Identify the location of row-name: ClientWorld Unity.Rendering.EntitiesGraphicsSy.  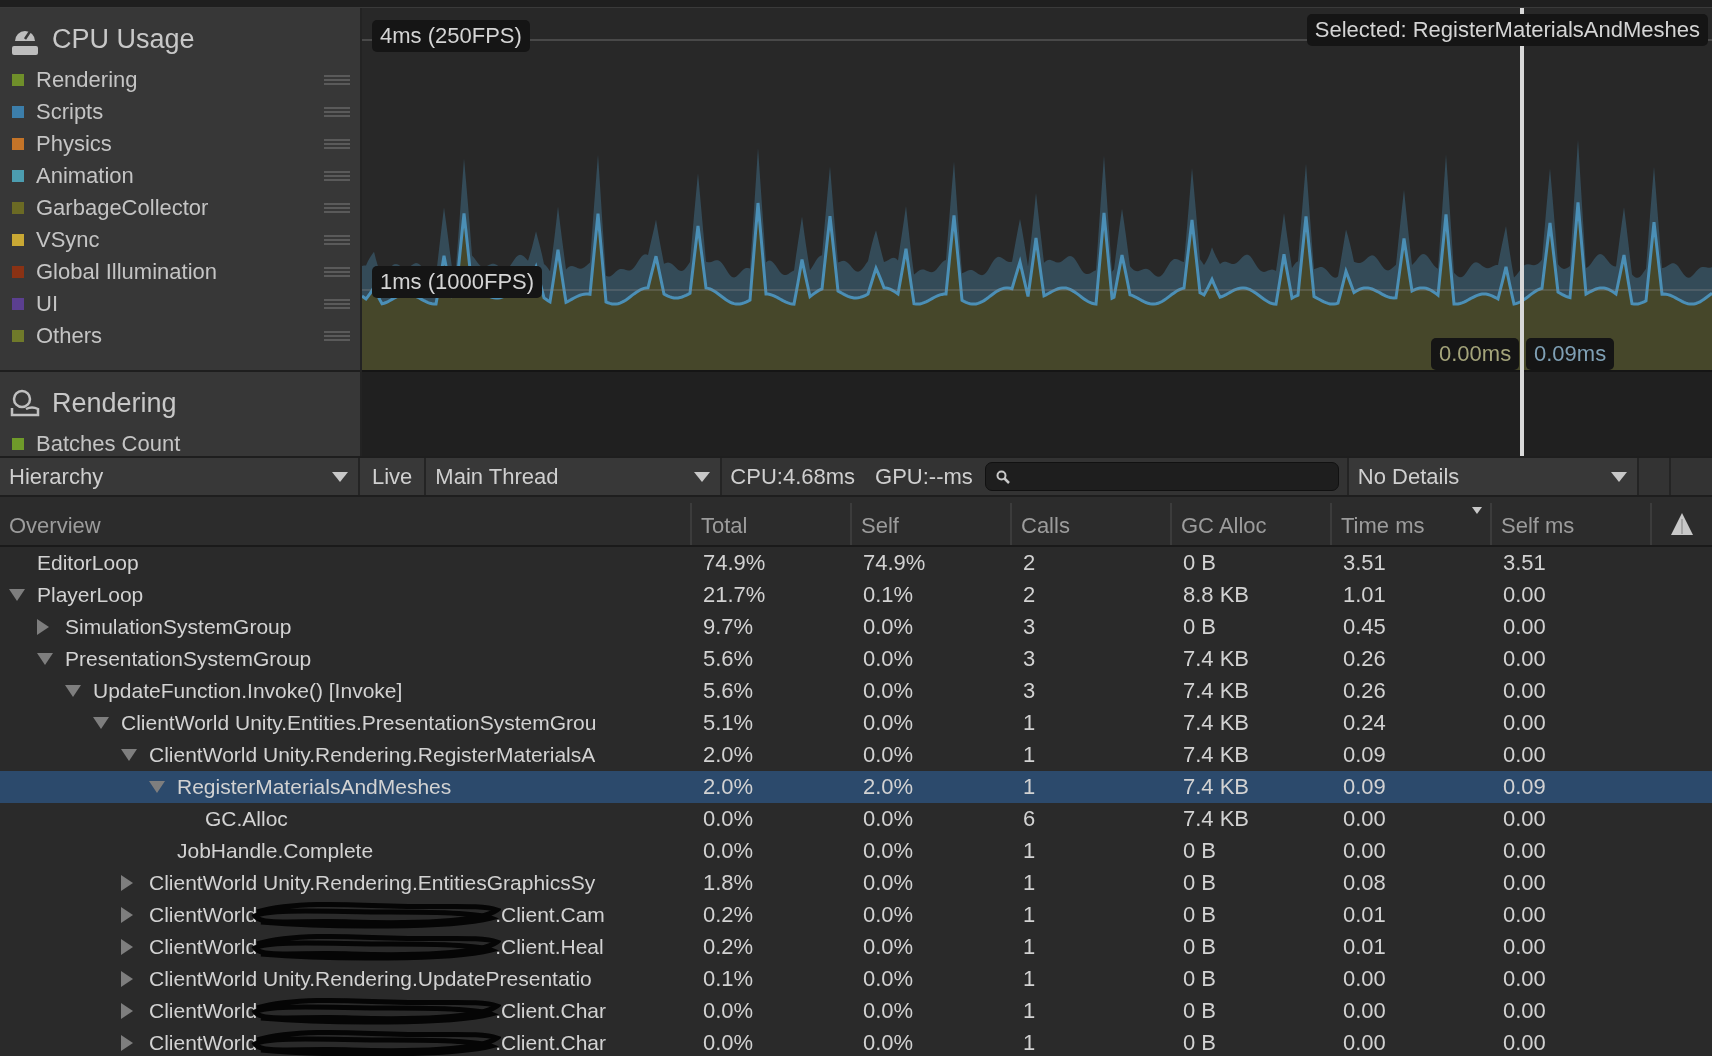
(372, 883).